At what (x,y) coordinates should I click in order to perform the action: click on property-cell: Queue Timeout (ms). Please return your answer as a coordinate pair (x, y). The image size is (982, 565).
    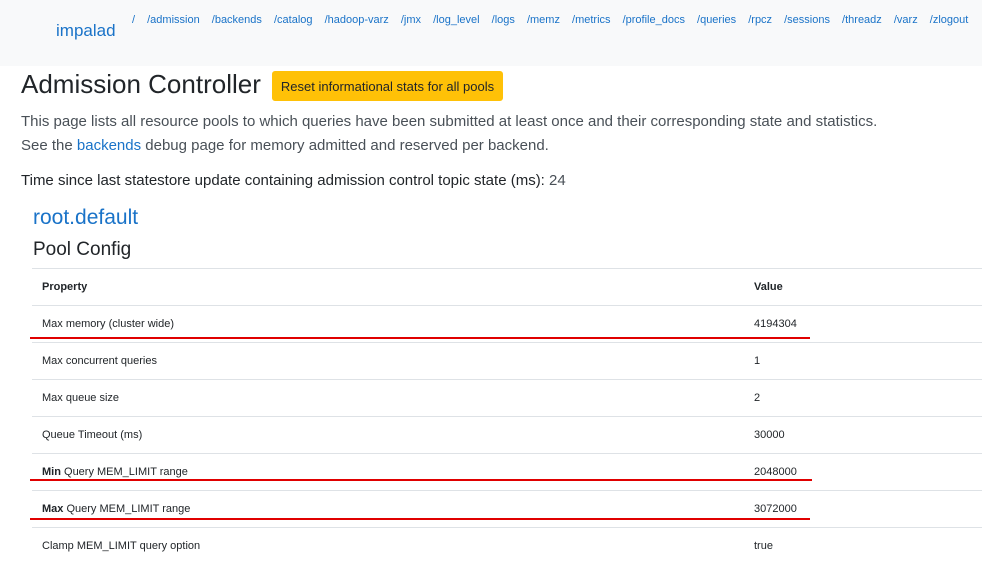
    Looking at the image, I should click on (388, 435).